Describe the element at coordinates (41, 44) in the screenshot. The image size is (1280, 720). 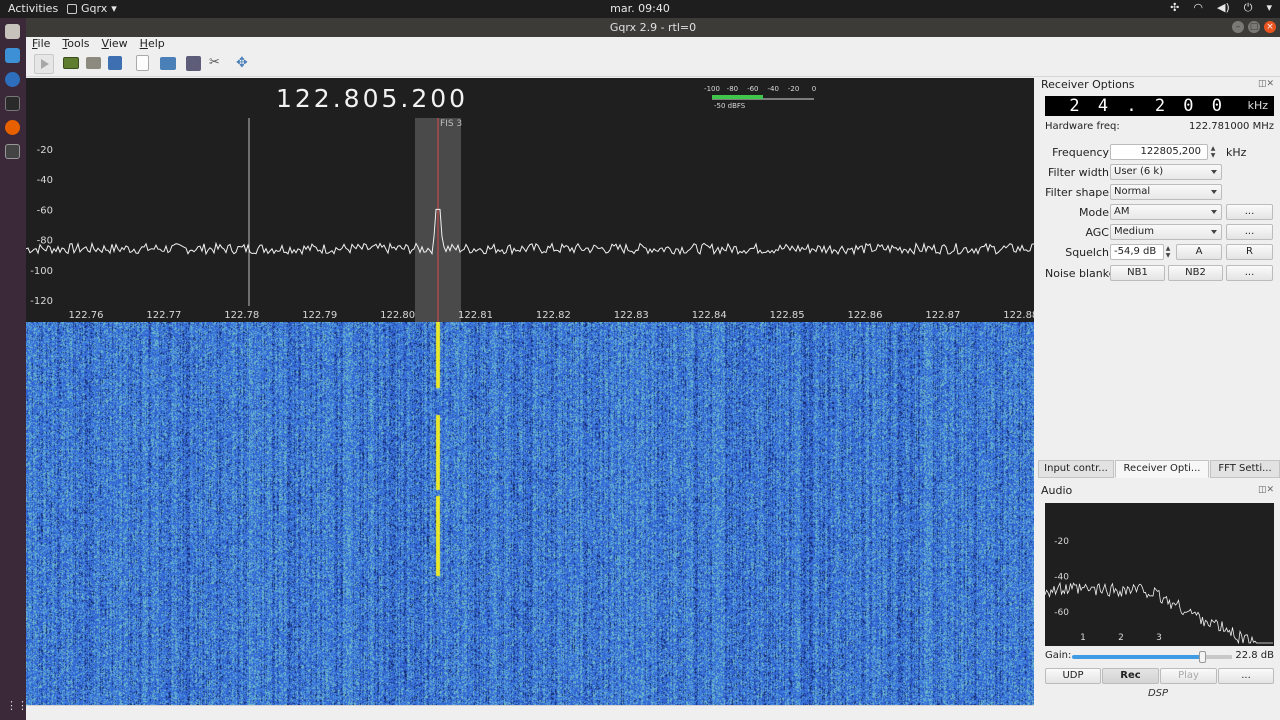
I see `menu-file: File` at that location.